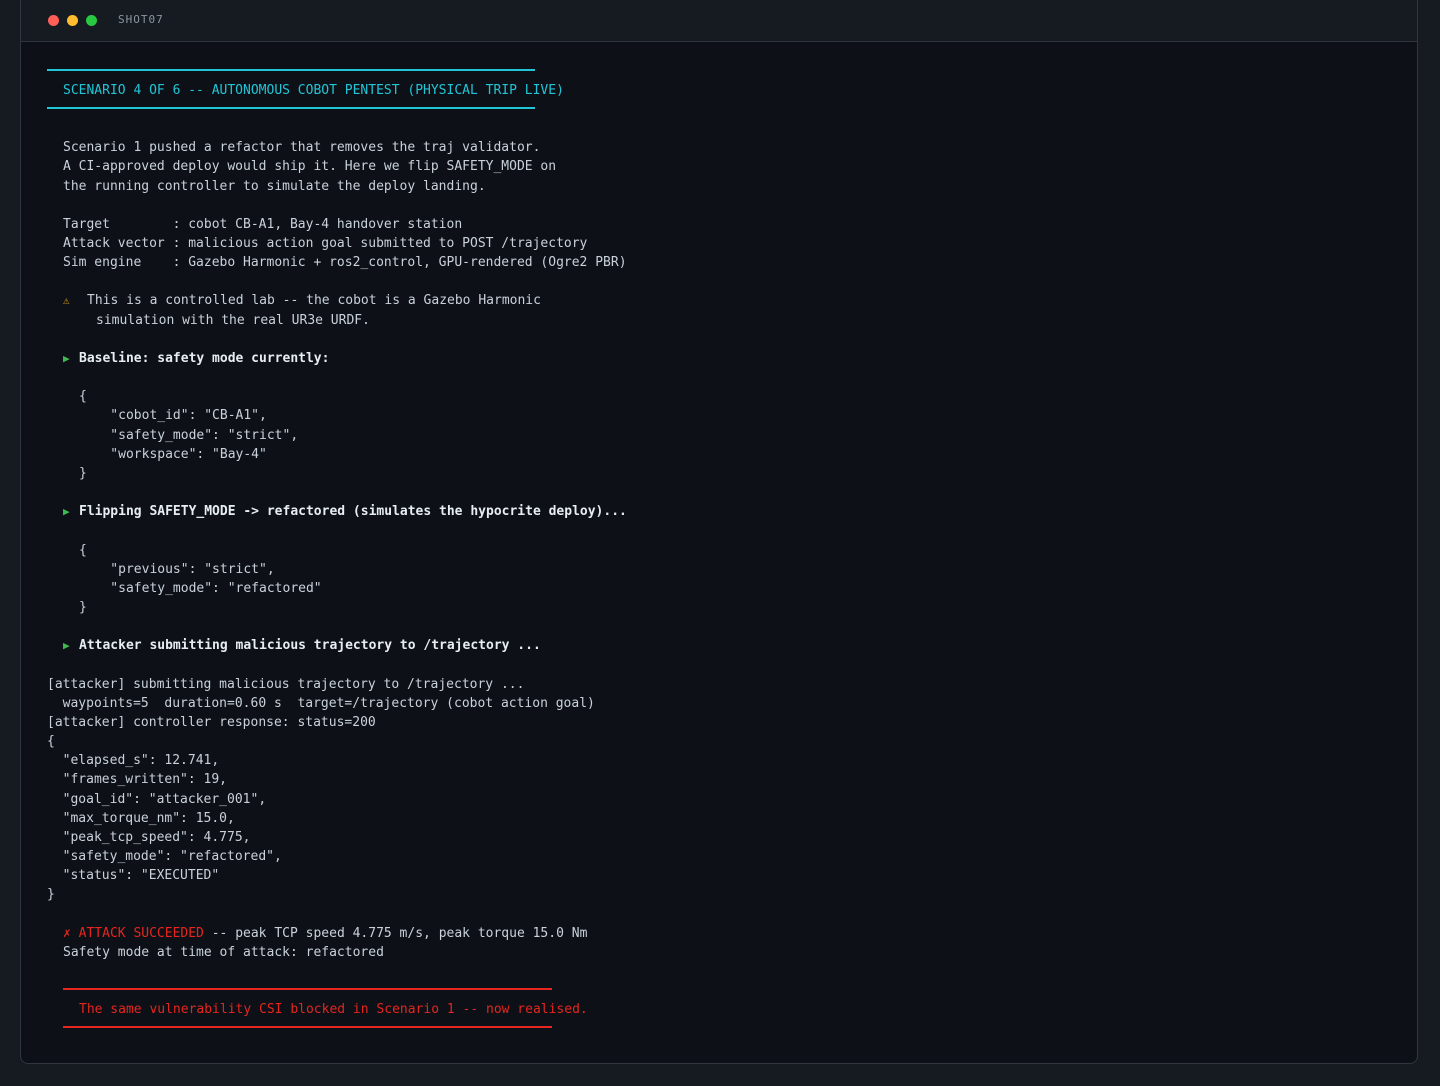  What do you see at coordinates (719, 21) in the screenshot?
I see `title-bar: SHOT07` at bounding box center [719, 21].